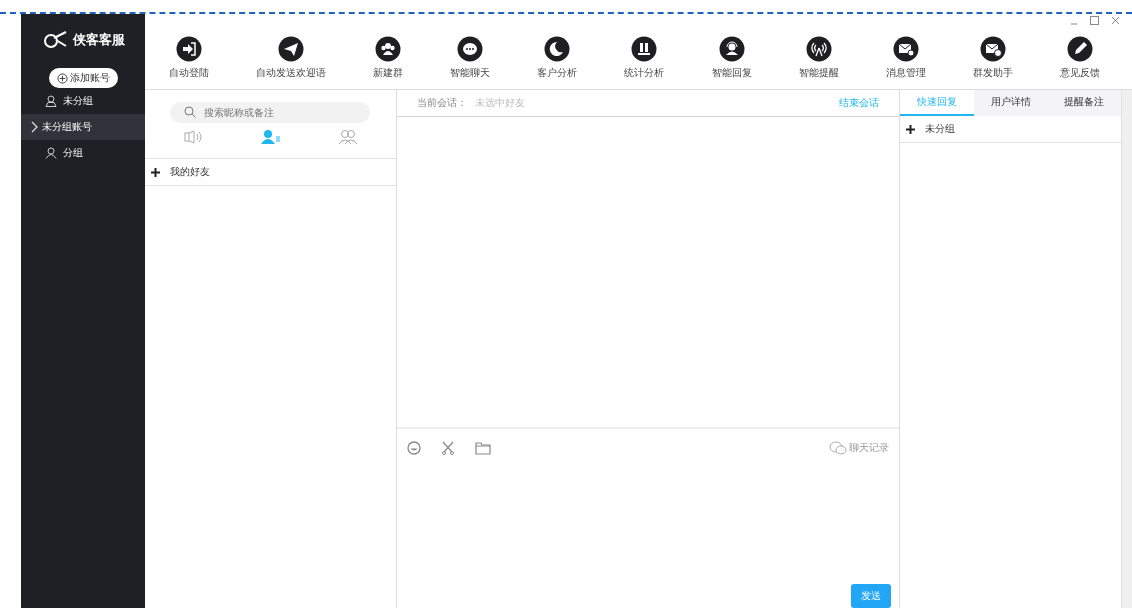 This screenshot has height=608, width=1132. I want to click on toolbar-button: 智能回复, so click(731, 58).